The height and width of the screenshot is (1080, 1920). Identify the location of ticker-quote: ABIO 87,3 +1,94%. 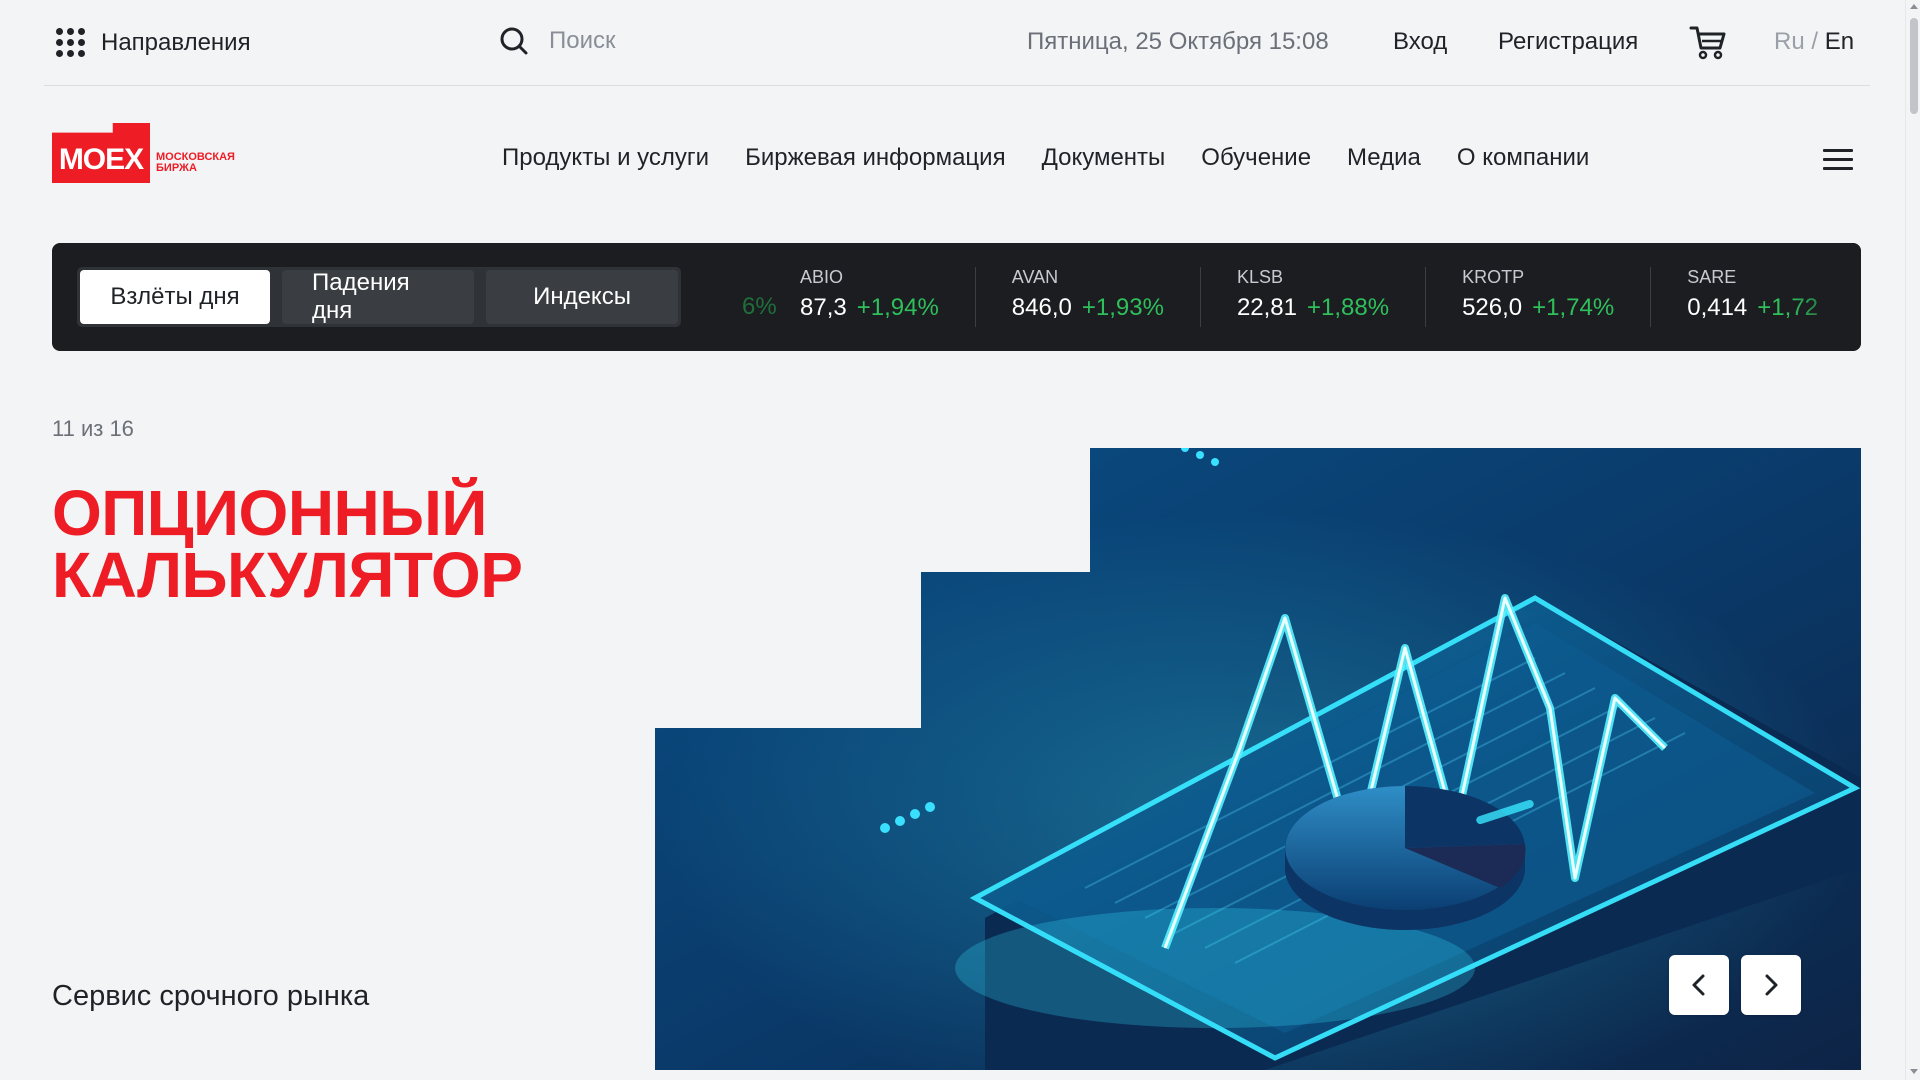
(869, 297).